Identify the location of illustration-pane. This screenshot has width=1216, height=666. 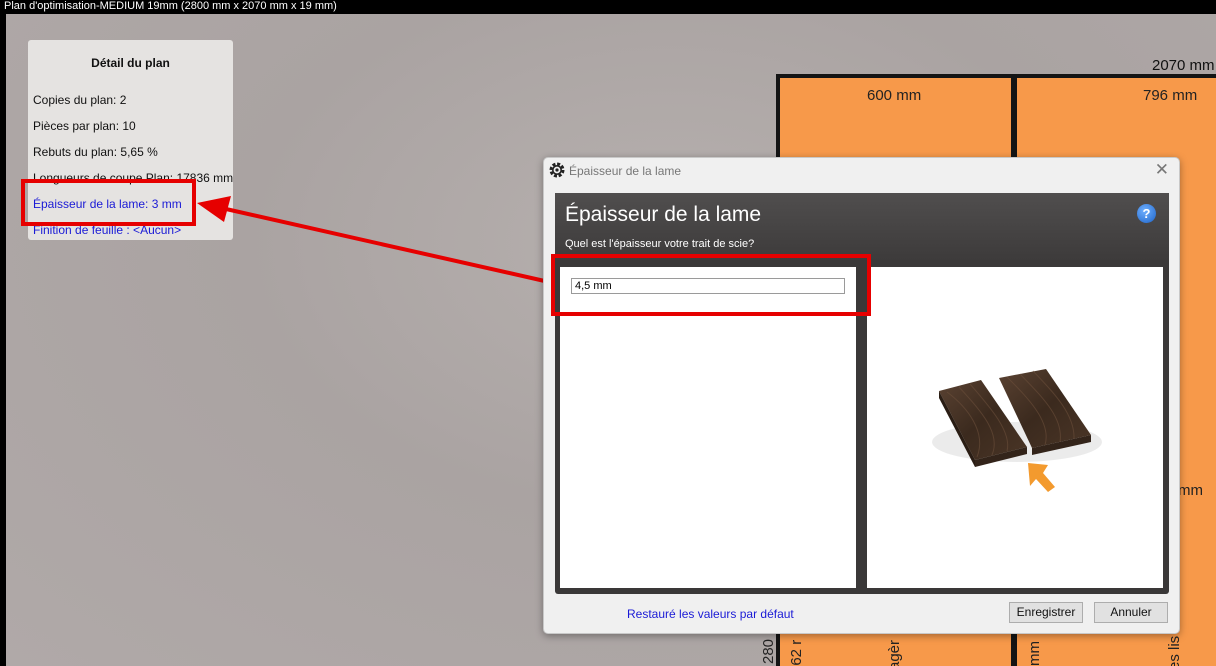
(1015, 427).